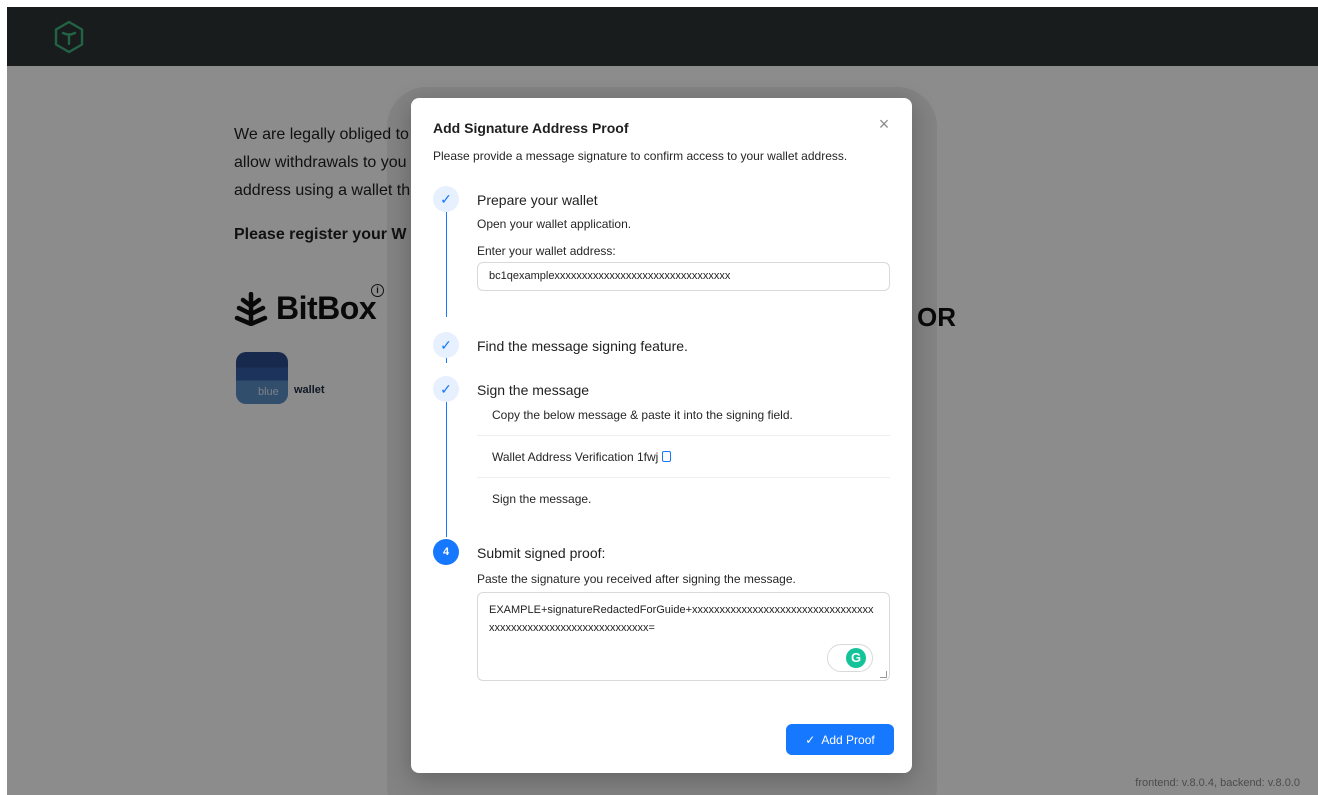 The width and height of the screenshot is (1318, 795). I want to click on close-icon: ×, so click(884, 124).